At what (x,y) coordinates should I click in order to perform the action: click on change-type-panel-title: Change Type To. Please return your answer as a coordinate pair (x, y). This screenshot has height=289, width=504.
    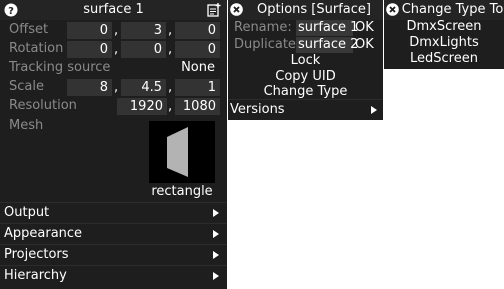
    Looking at the image, I should click on (452, 9).